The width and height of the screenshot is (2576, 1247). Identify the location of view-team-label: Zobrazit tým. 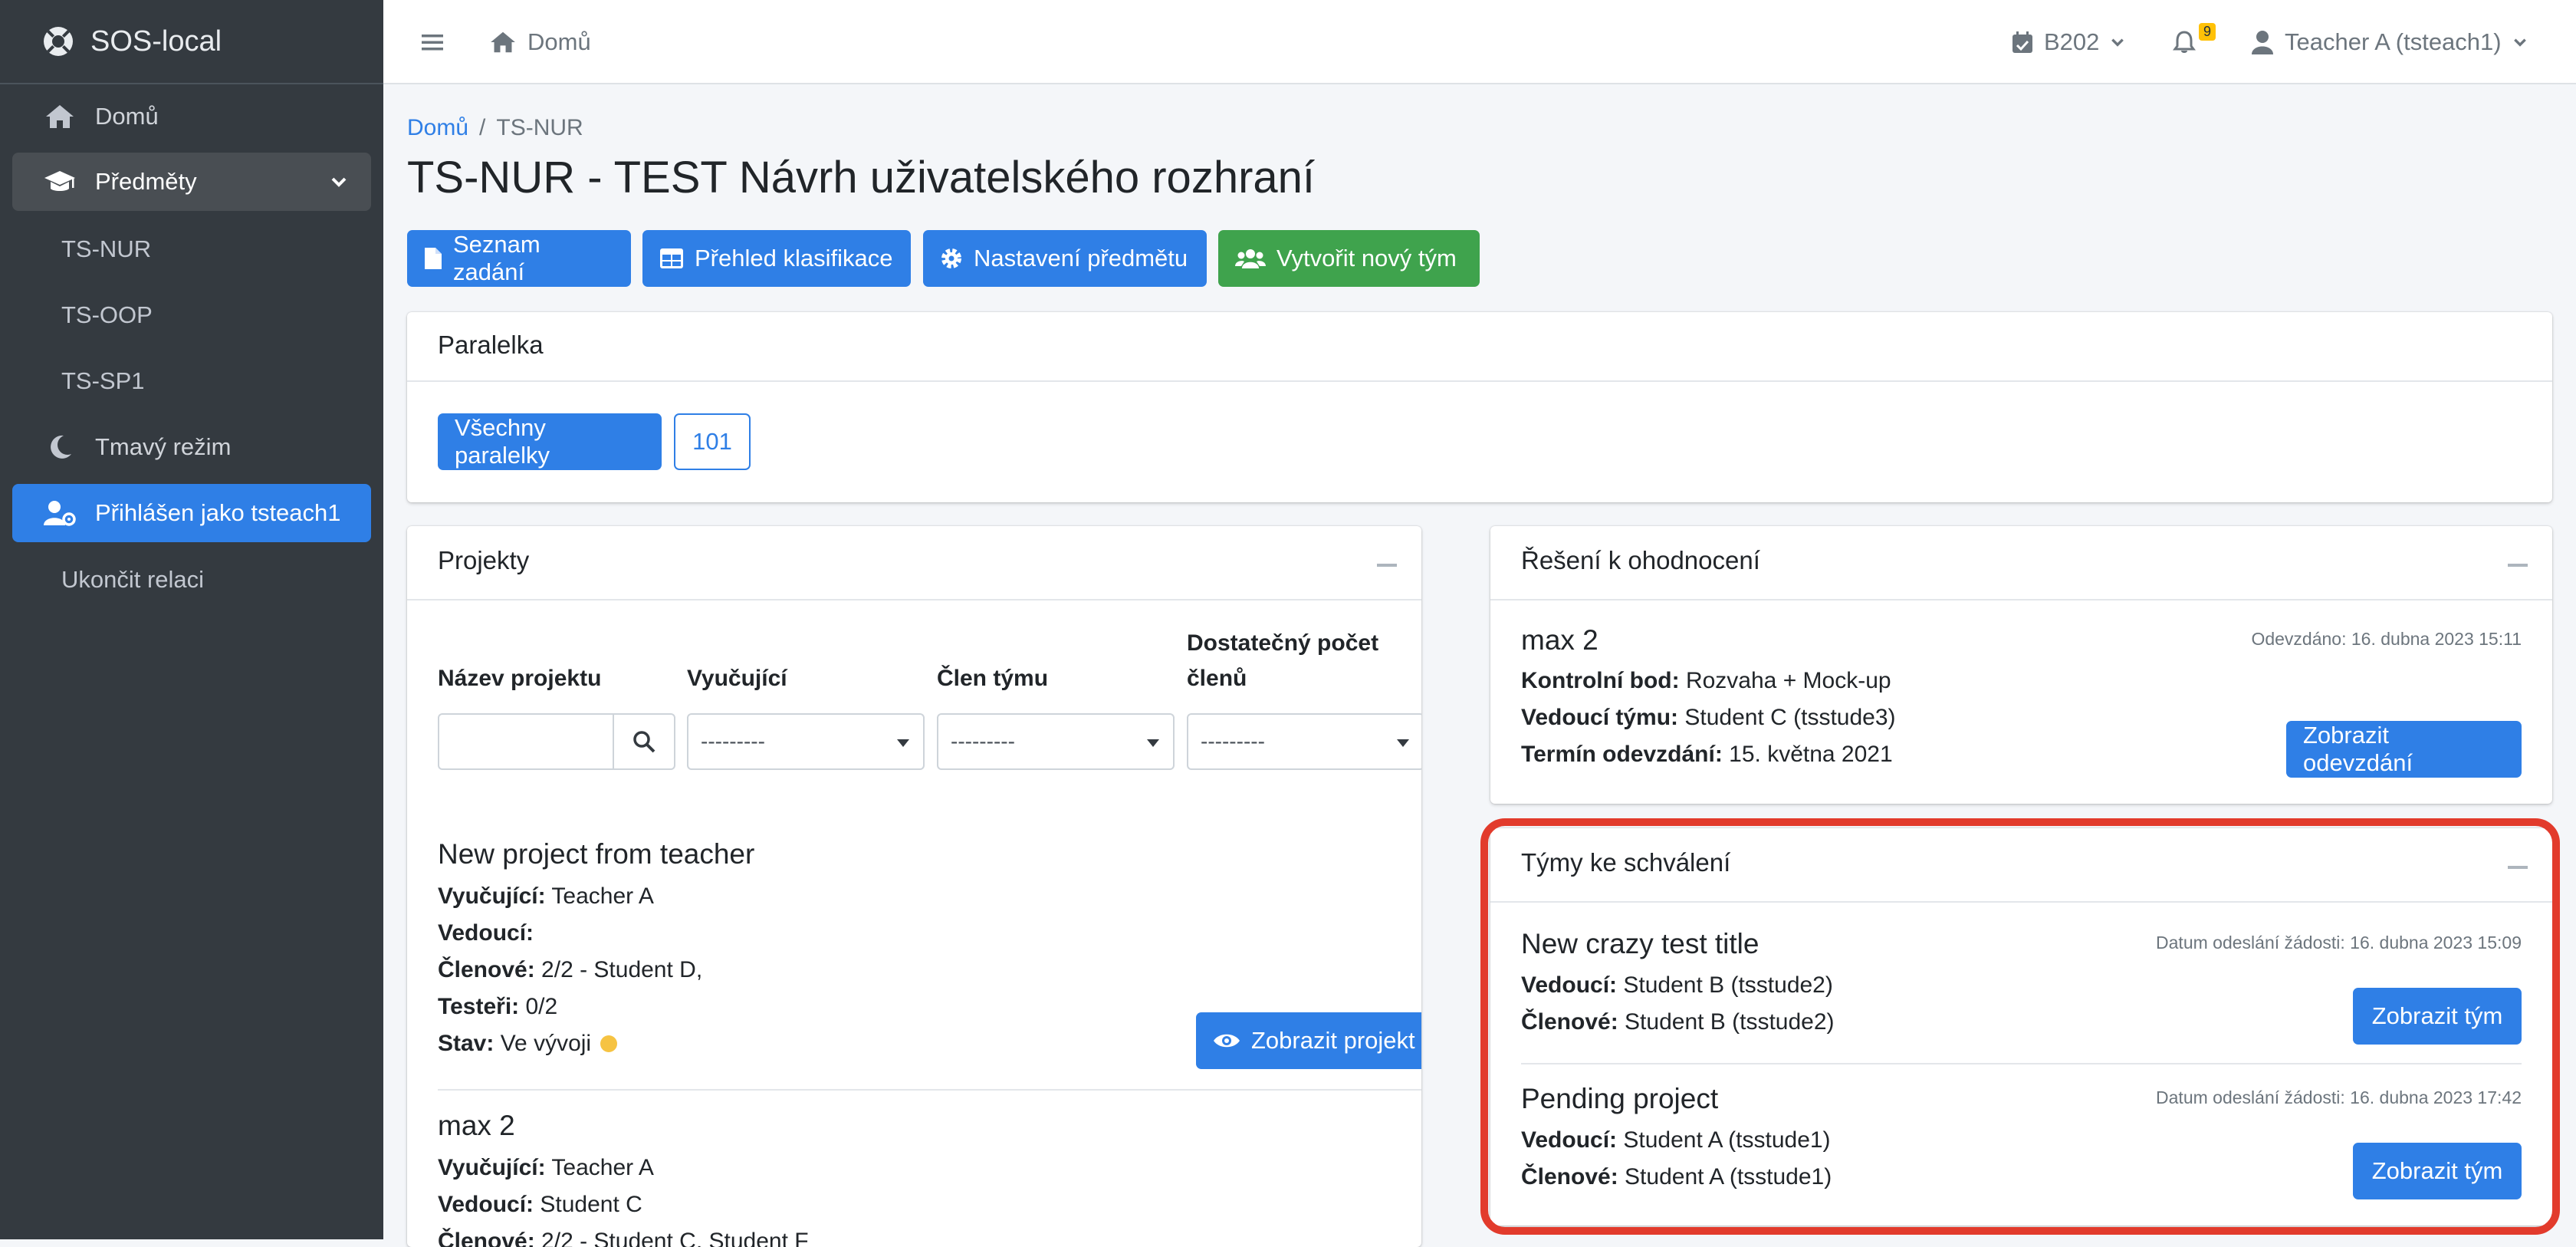
(2437, 1016).